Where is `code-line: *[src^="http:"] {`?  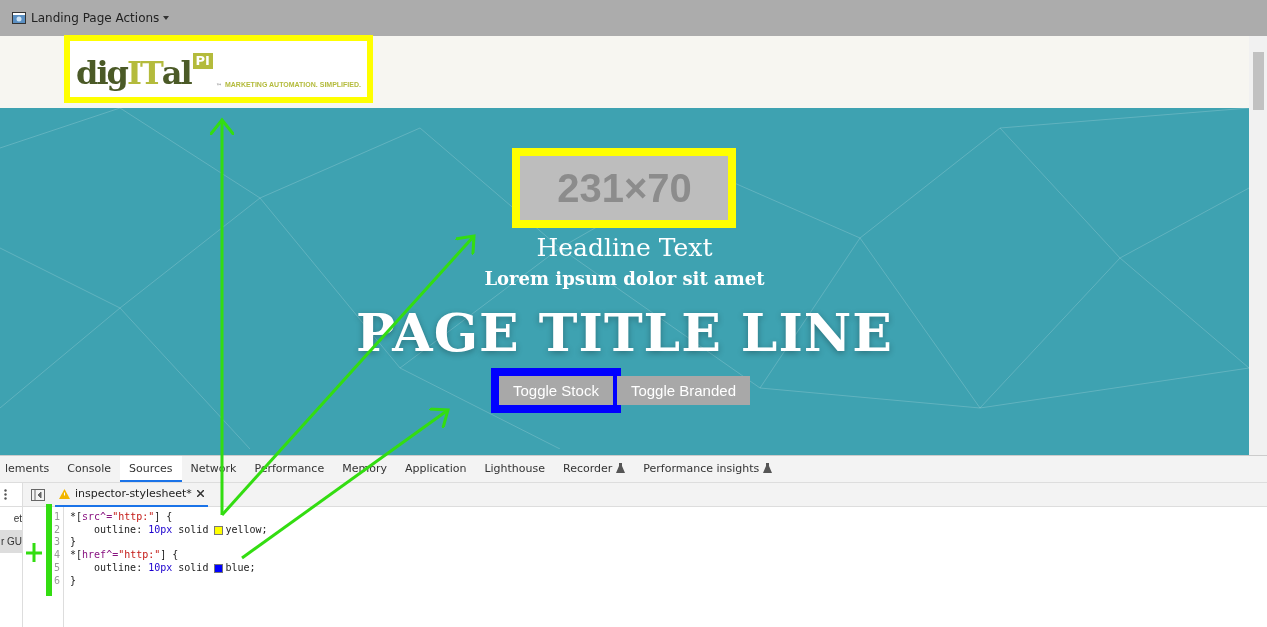
code-line: *[src^="http:"] { is located at coordinates (122, 517).